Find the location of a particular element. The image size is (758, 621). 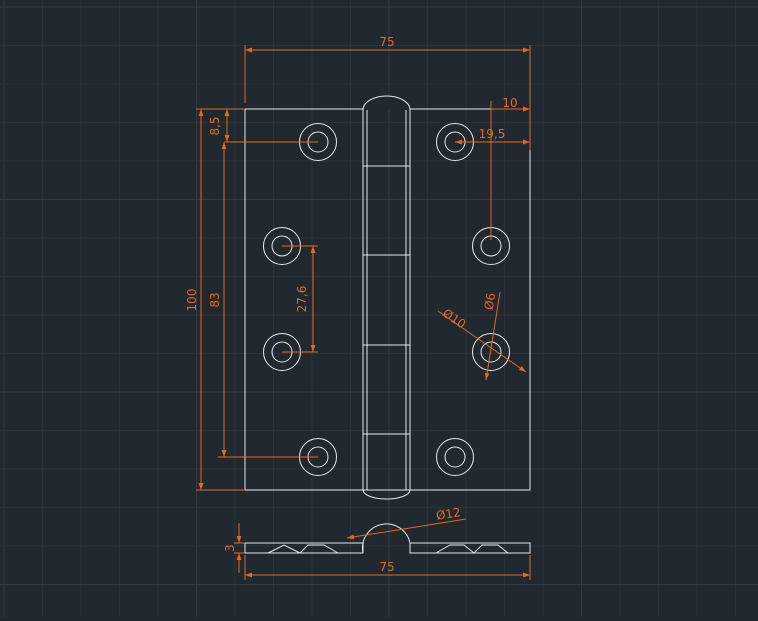

side-knuckle-curl is located at coordinates (386, 538).